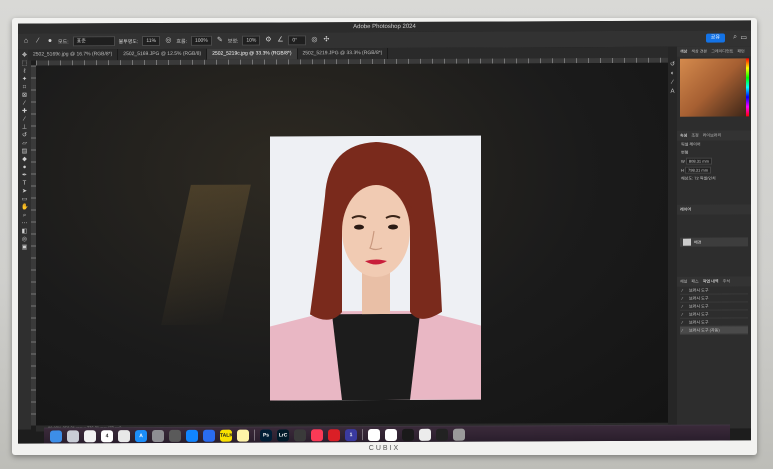 The width and height of the screenshot is (773, 469). I want to click on pressure-size-icon: ◎, so click(314, 40).